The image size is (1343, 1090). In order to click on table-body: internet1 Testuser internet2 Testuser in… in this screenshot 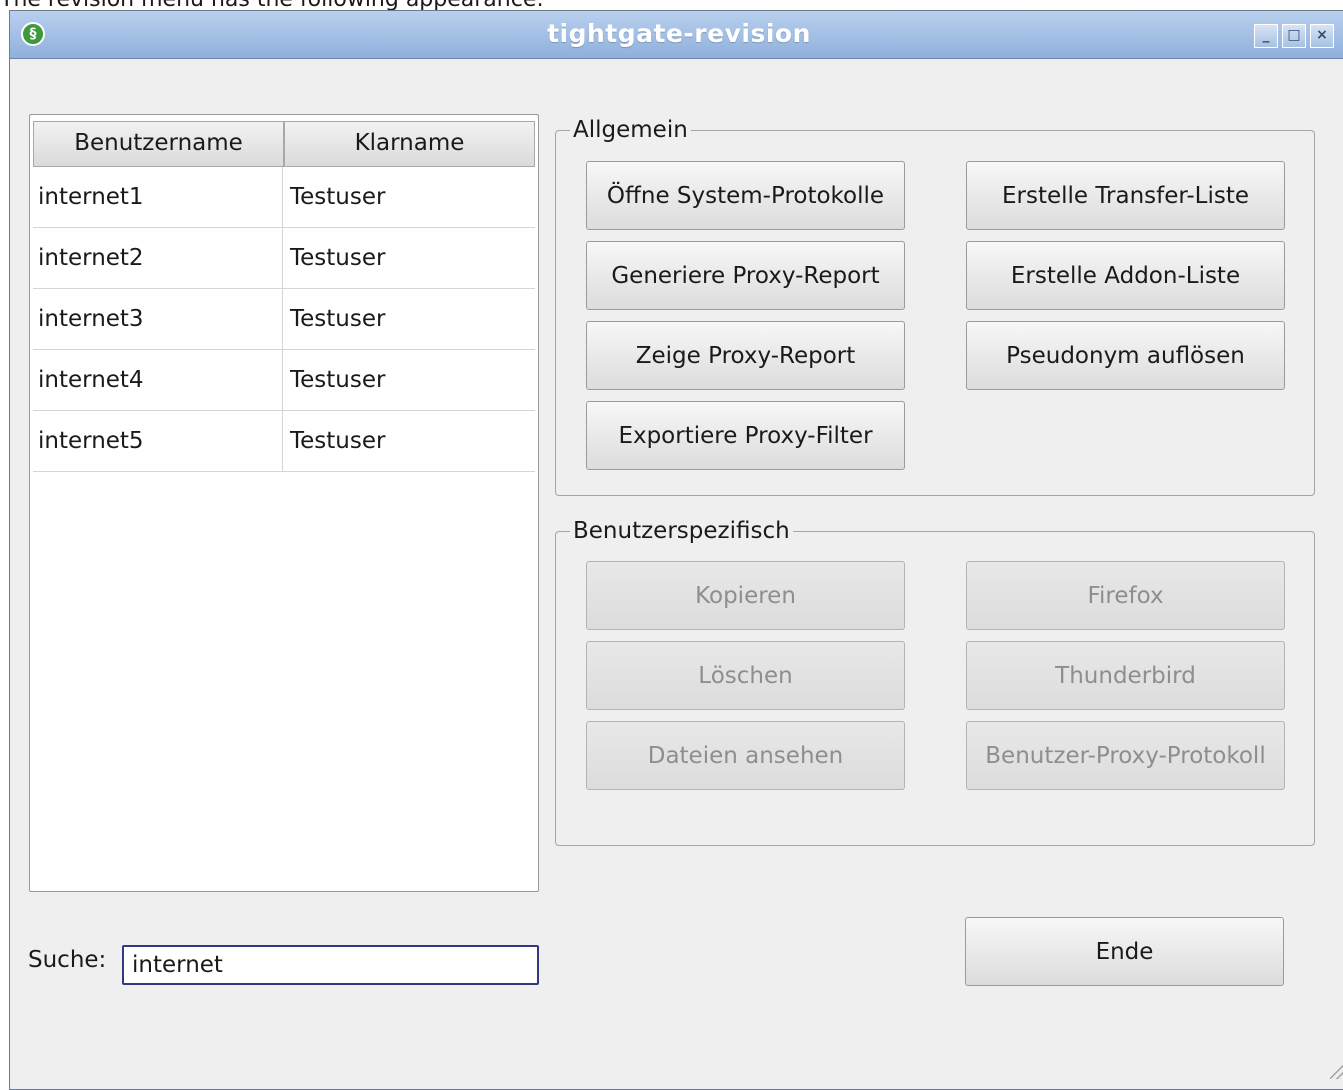, I will do `click(284, 319)`.